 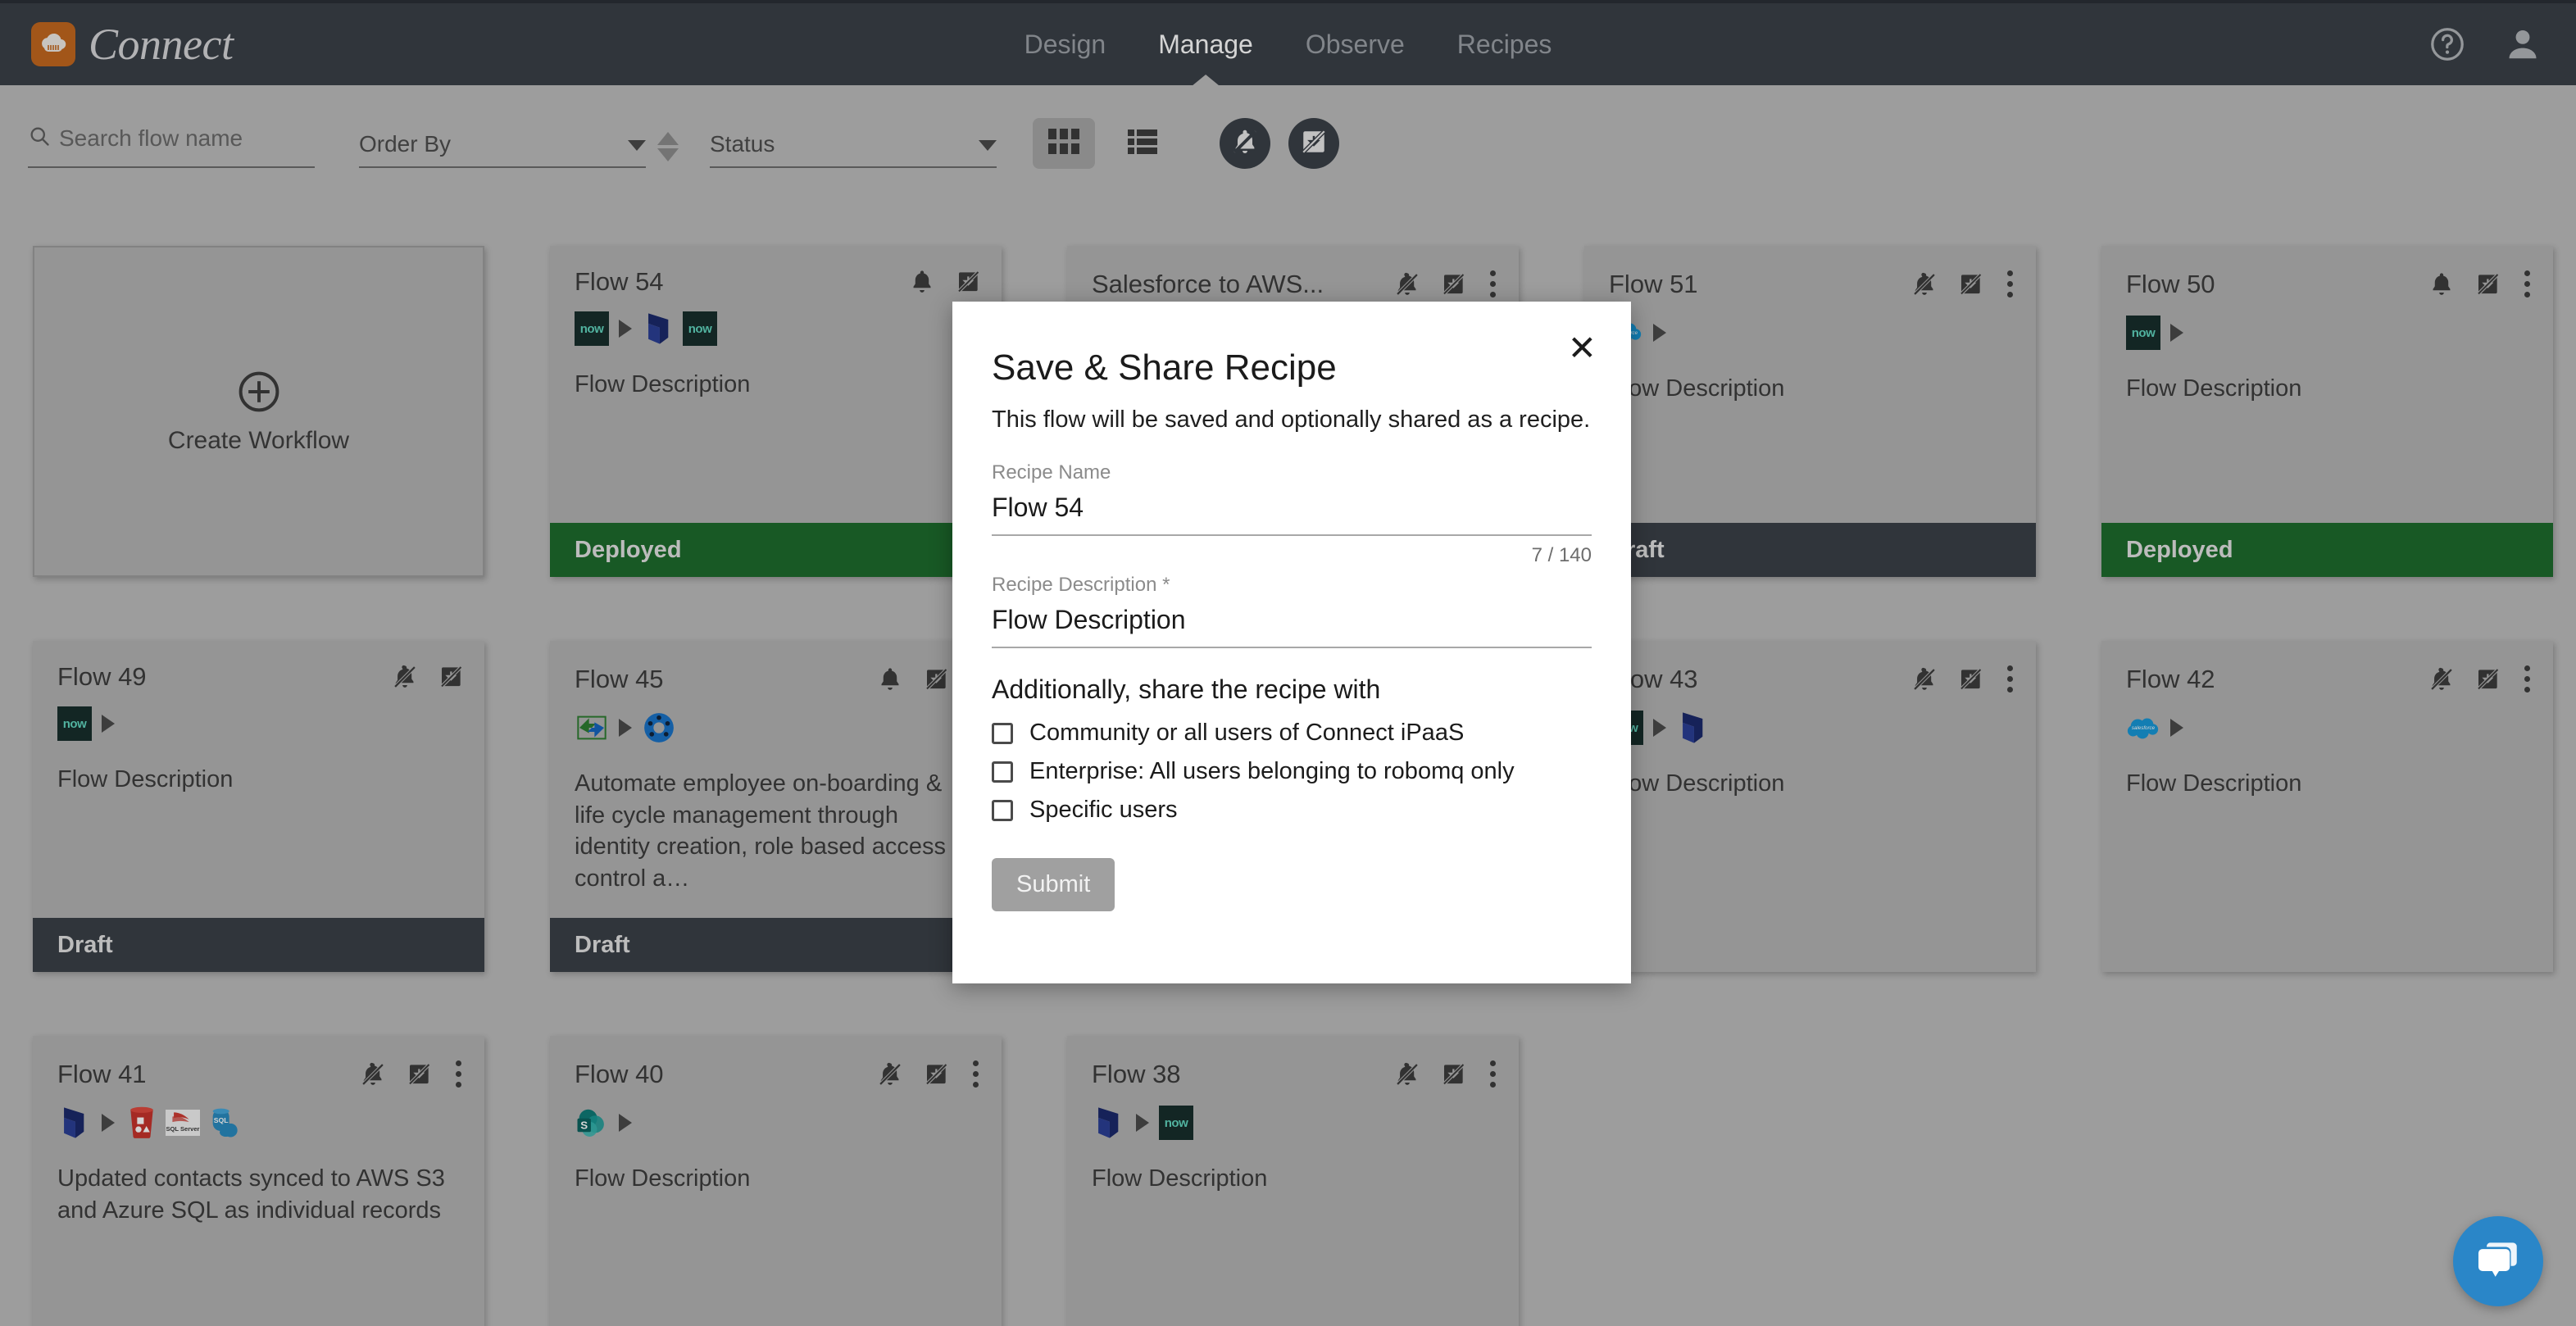 I want to click on share-option-community: Community or all users of Connect iPaaS, so click(x=1292, y=734).